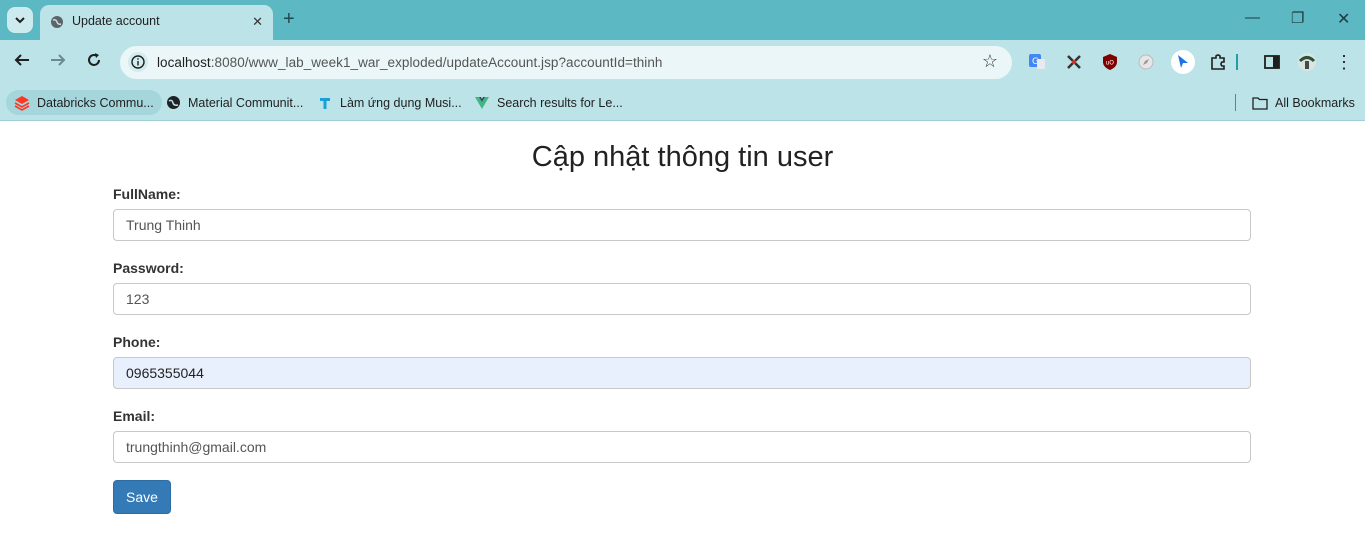 This screenshot has width=1365, height=545. What do you see at coordinates (1037, 62) in the screenshot?
I see `google-translate-icon: G` at bounding box center [1037, 62].